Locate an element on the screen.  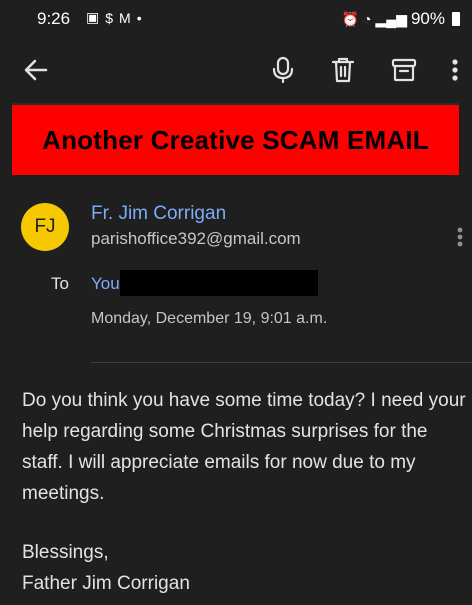
closing-line: Blessings, is located at coordinates (65, 552).